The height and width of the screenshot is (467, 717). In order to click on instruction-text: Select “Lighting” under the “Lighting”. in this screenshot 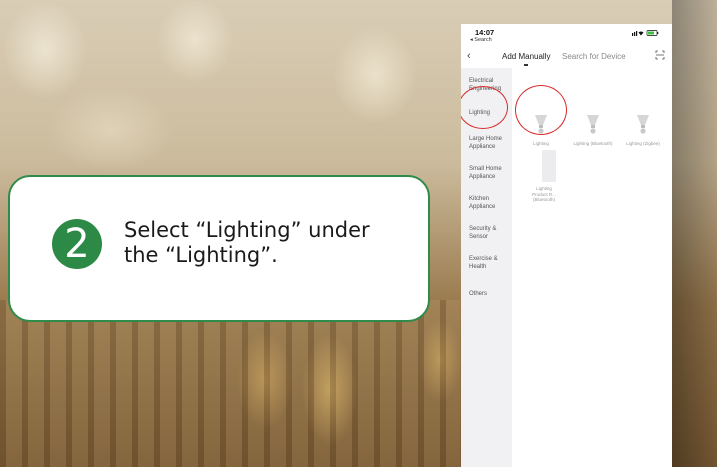, I will do `click(269, 243)`.